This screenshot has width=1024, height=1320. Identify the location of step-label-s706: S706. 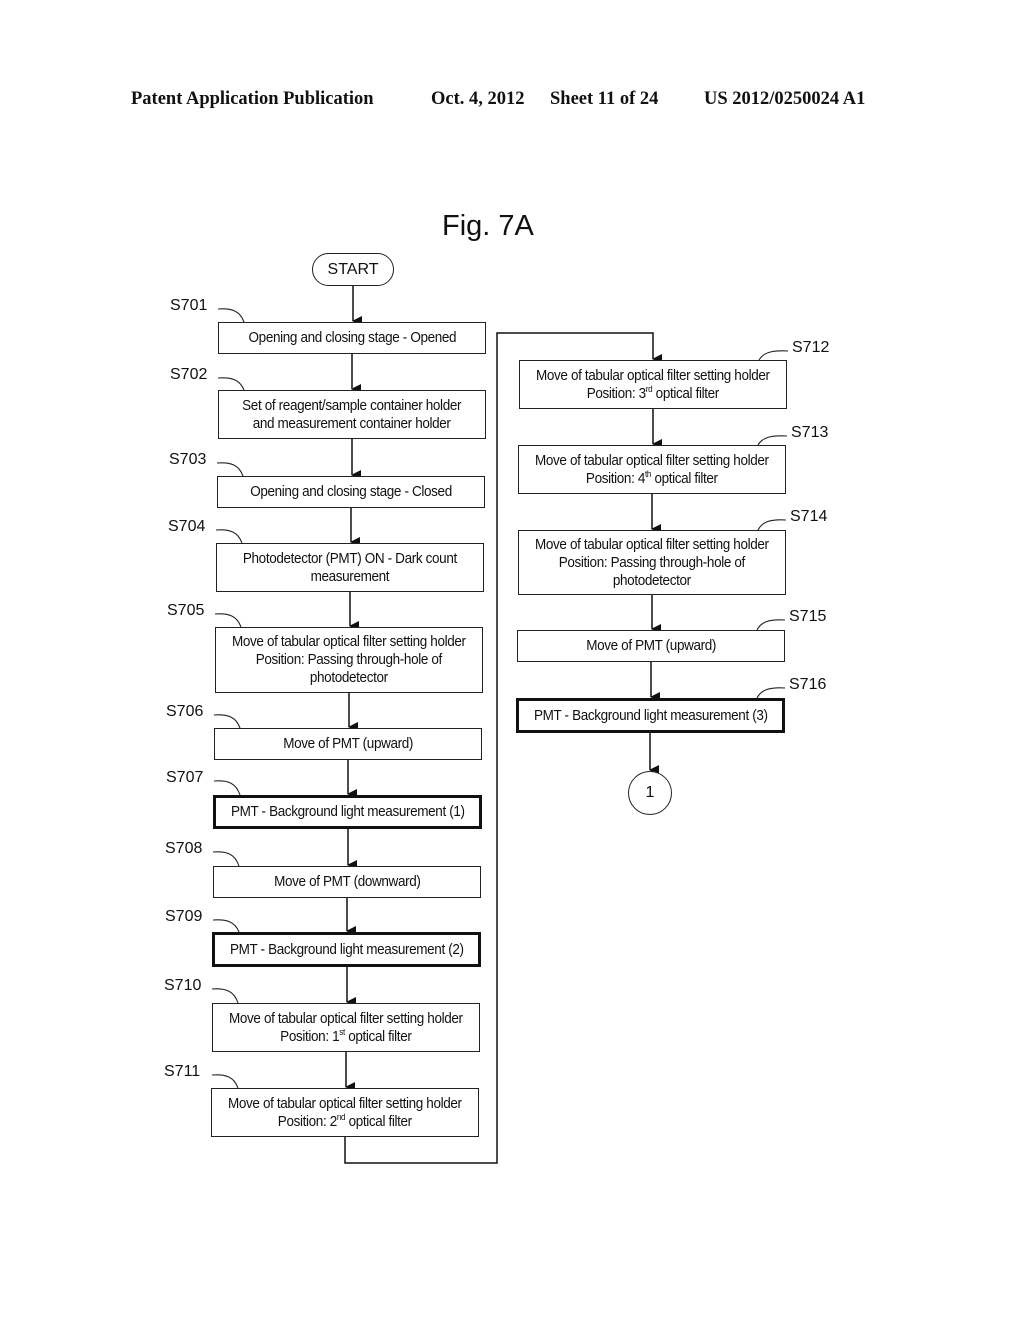
(185, 711).